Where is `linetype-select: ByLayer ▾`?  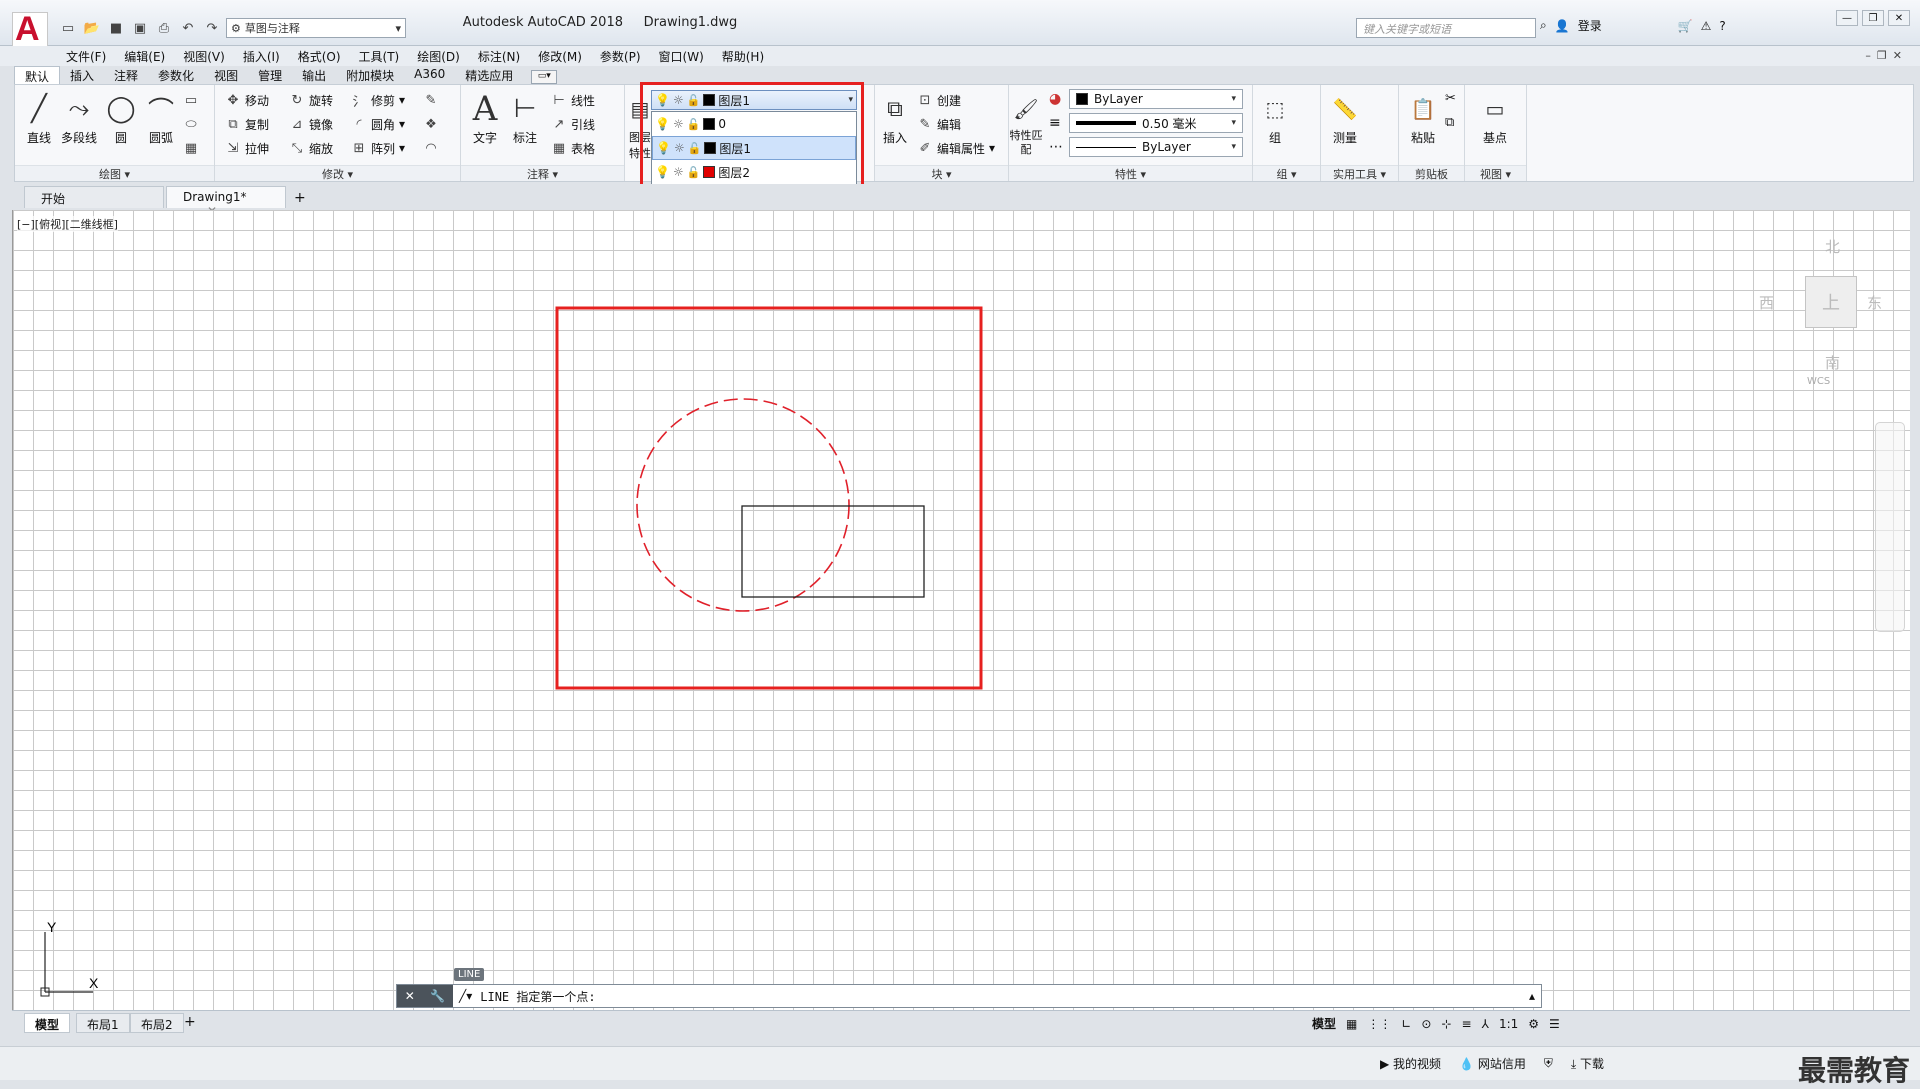 linetype-select: ByLayer ▾ is located at coordinates (1156, 147).